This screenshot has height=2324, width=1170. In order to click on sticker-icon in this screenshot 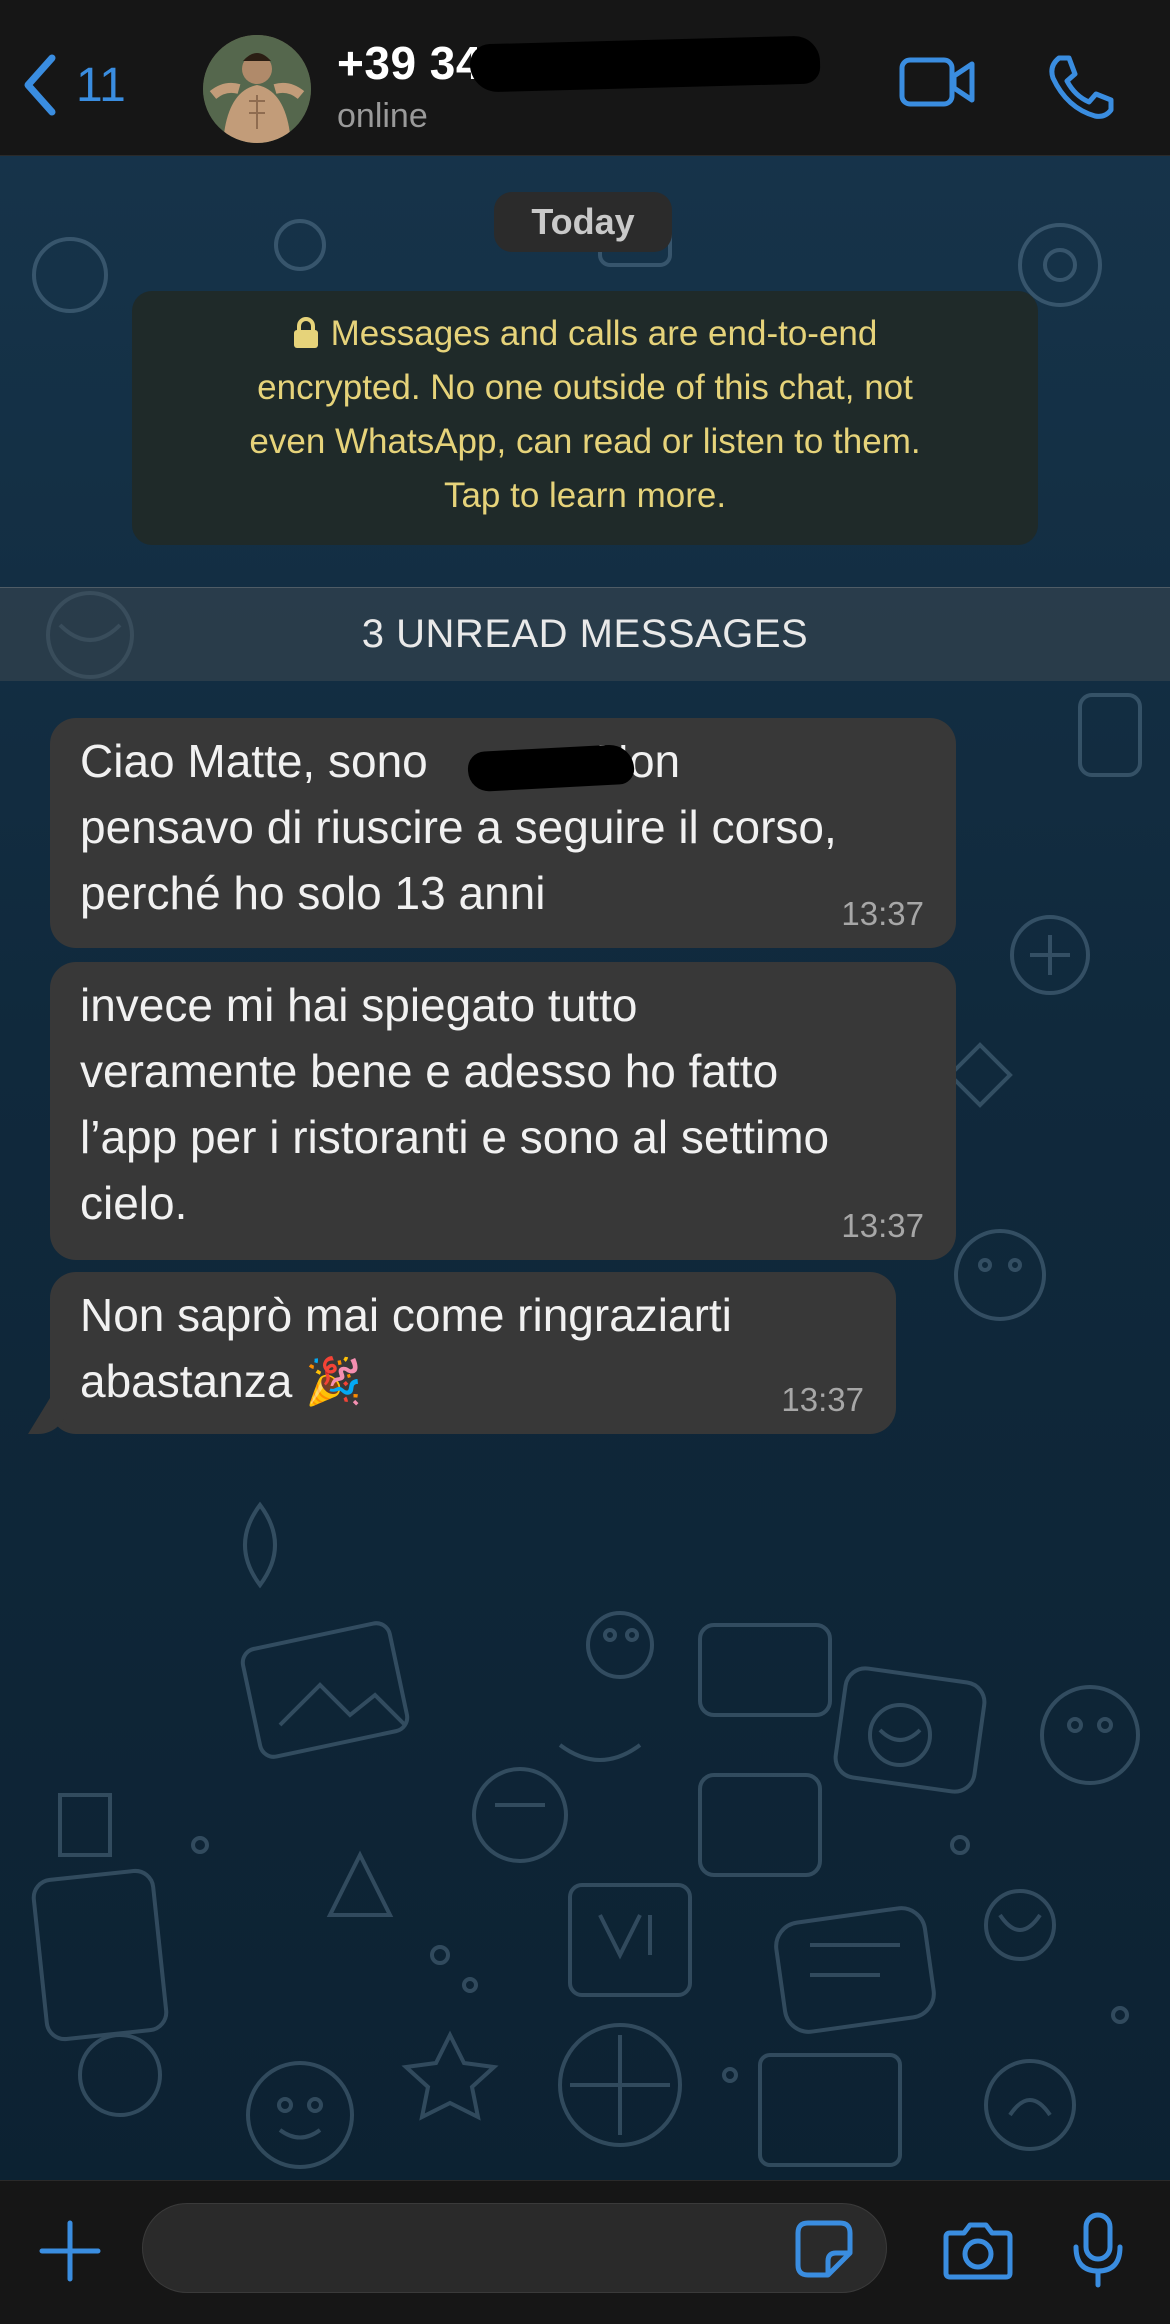, I will do `click(824, 2249)`.